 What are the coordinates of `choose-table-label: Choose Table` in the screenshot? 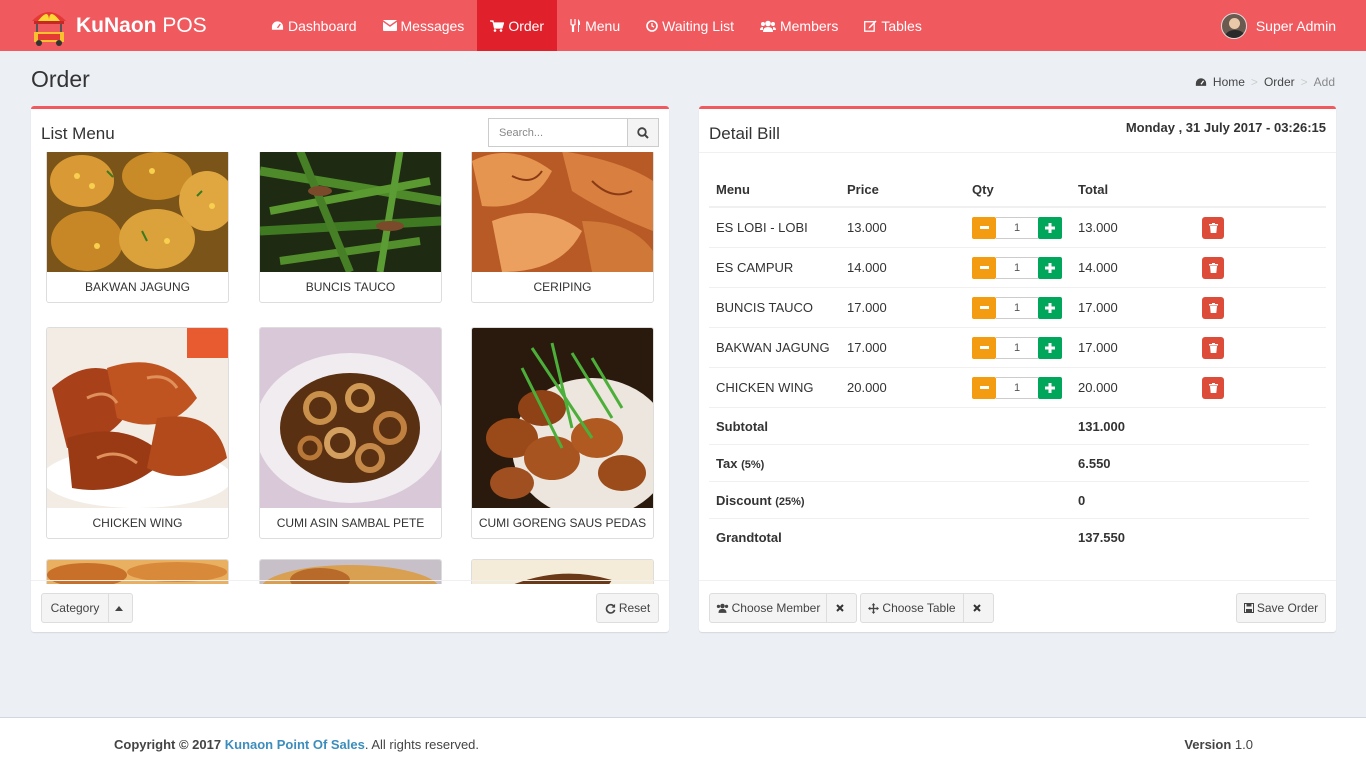 It's located at (919, 608).